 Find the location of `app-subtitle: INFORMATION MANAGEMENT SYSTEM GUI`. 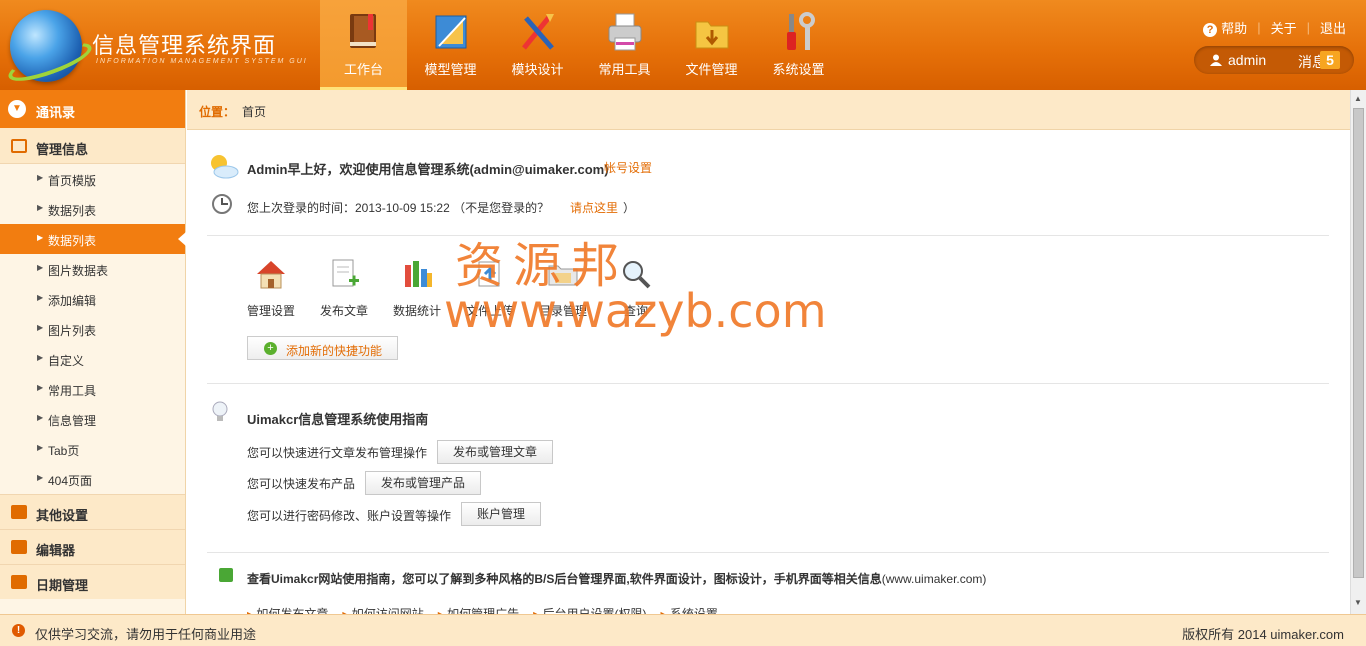

app-subtitle: INFORMATION MANAGEMENT SYSTEM GUI is located at coordinates (202, 61).